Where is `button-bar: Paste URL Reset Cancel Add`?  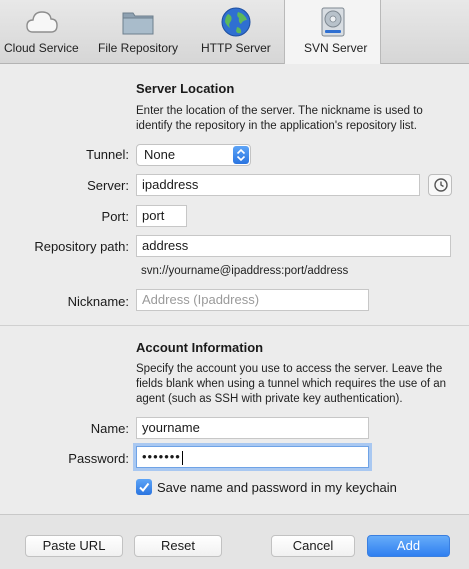 button-bar: Paste URL Reset Cancel Add is located at coordinates (234, 541).